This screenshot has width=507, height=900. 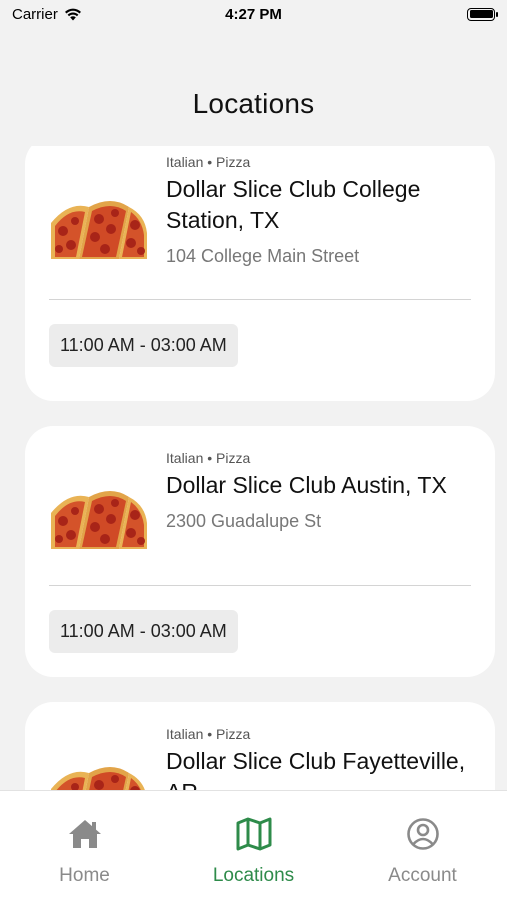 I want to click on status-left: Carrier, so click(x=47, y=14).